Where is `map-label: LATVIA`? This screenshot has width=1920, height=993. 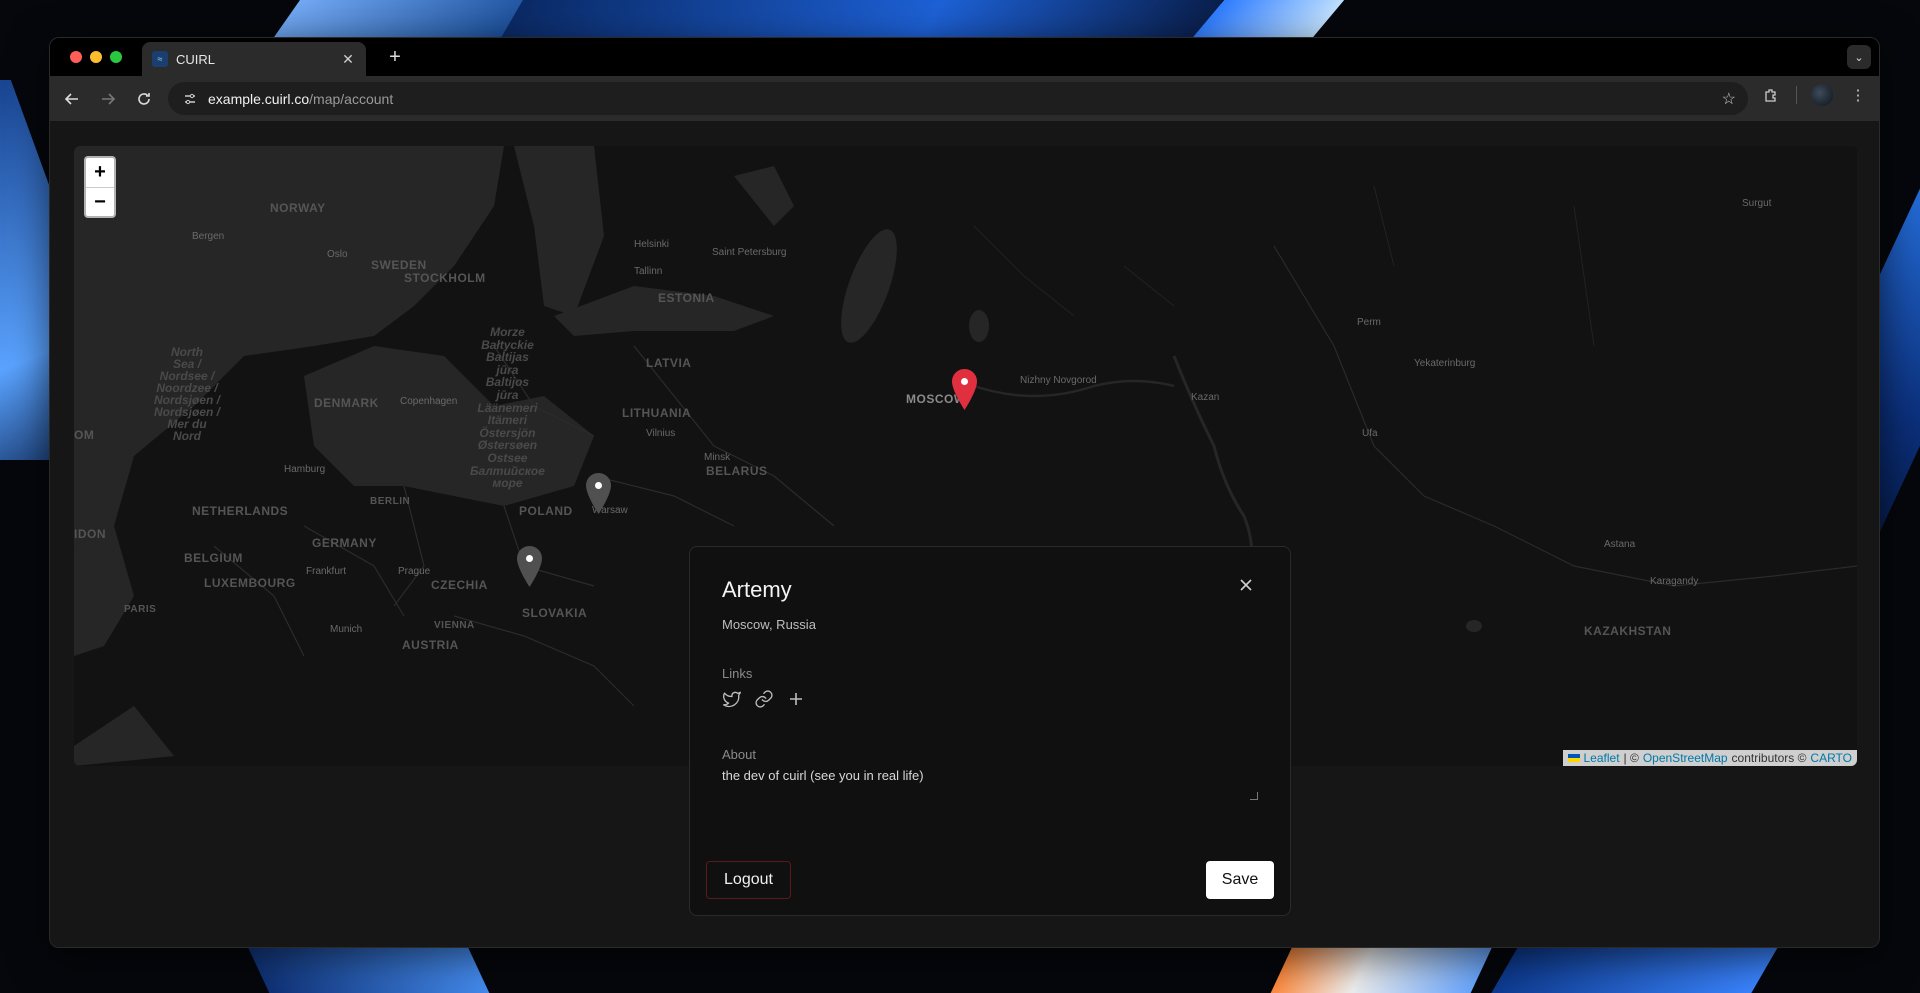 map-label: LATVIA is located at coordinates (669, 363).